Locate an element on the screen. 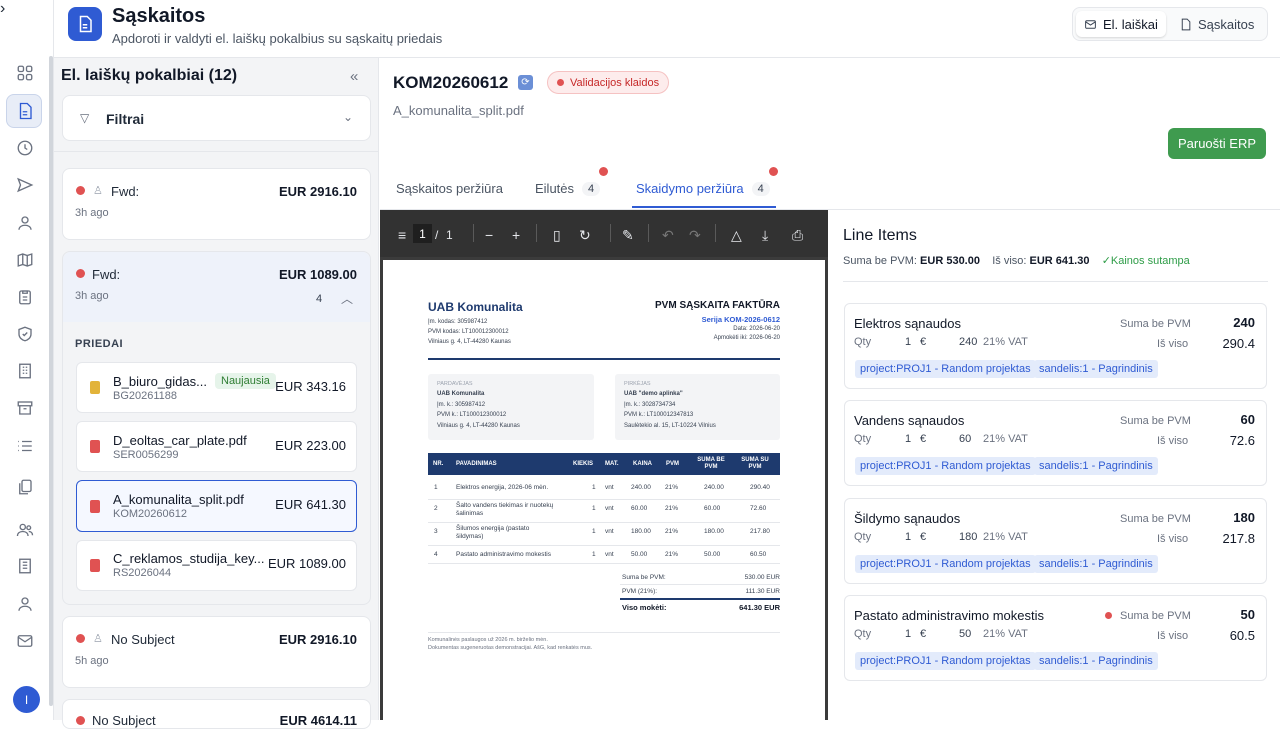  pdf-cell: 180.00 is located at coordinates (714, 531).